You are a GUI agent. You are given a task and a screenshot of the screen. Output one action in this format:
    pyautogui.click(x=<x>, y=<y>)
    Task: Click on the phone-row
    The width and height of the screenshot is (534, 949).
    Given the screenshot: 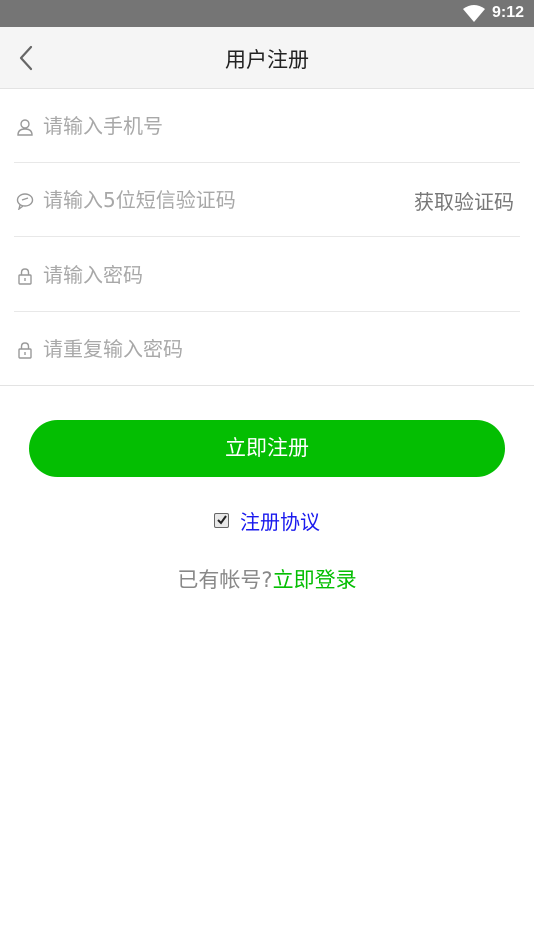 What is the action you would take?
    pyautogui.click(x=267, y=126)
    